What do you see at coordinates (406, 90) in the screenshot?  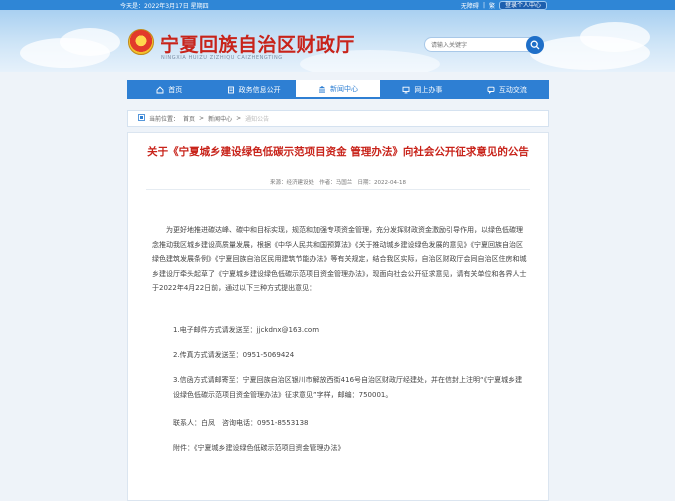 I see `monitor-icon` at bounding box center [406, 90].